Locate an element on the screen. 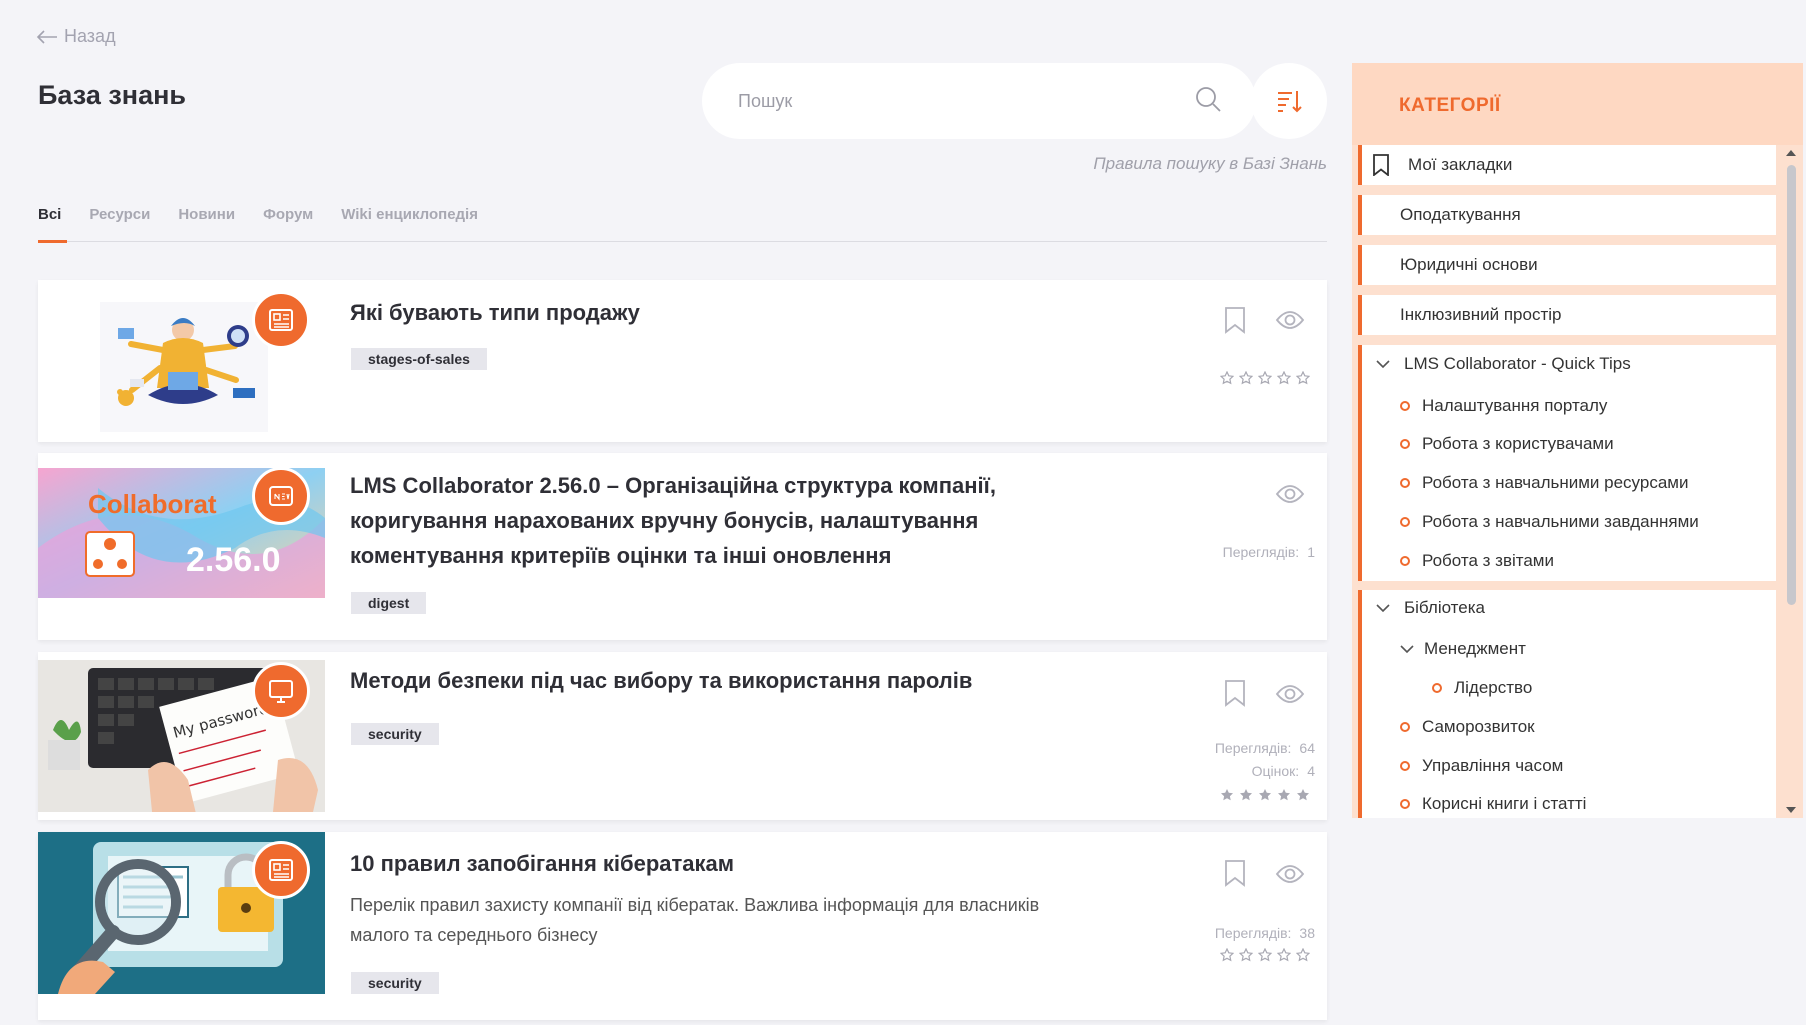  back-link: Назад is located at coordinates (76, 36).